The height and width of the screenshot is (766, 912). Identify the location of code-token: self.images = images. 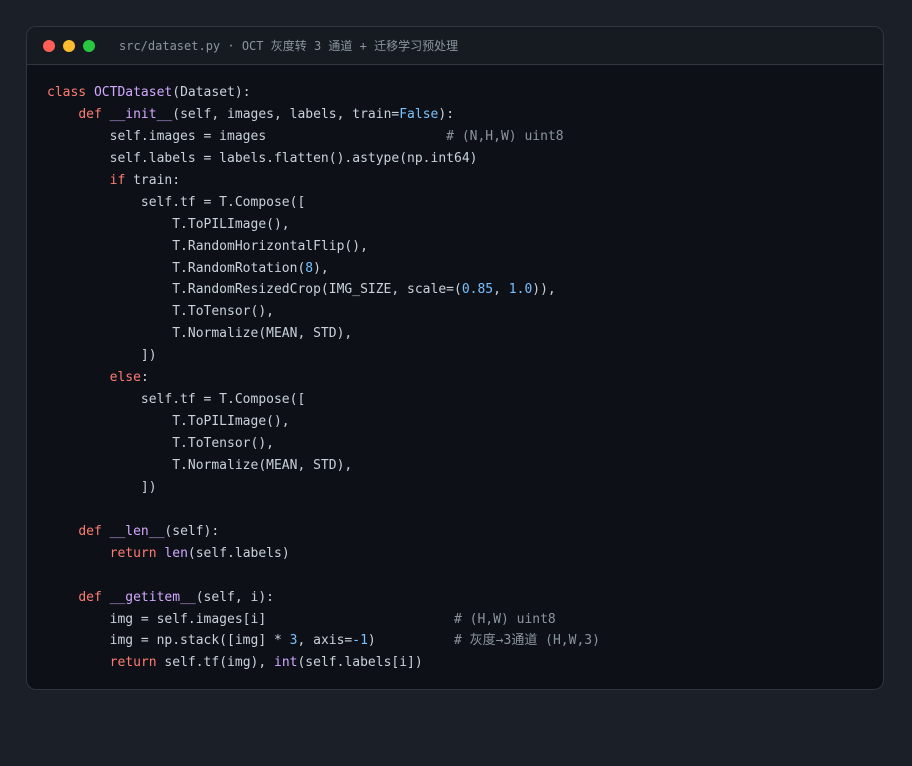
(247, 136).